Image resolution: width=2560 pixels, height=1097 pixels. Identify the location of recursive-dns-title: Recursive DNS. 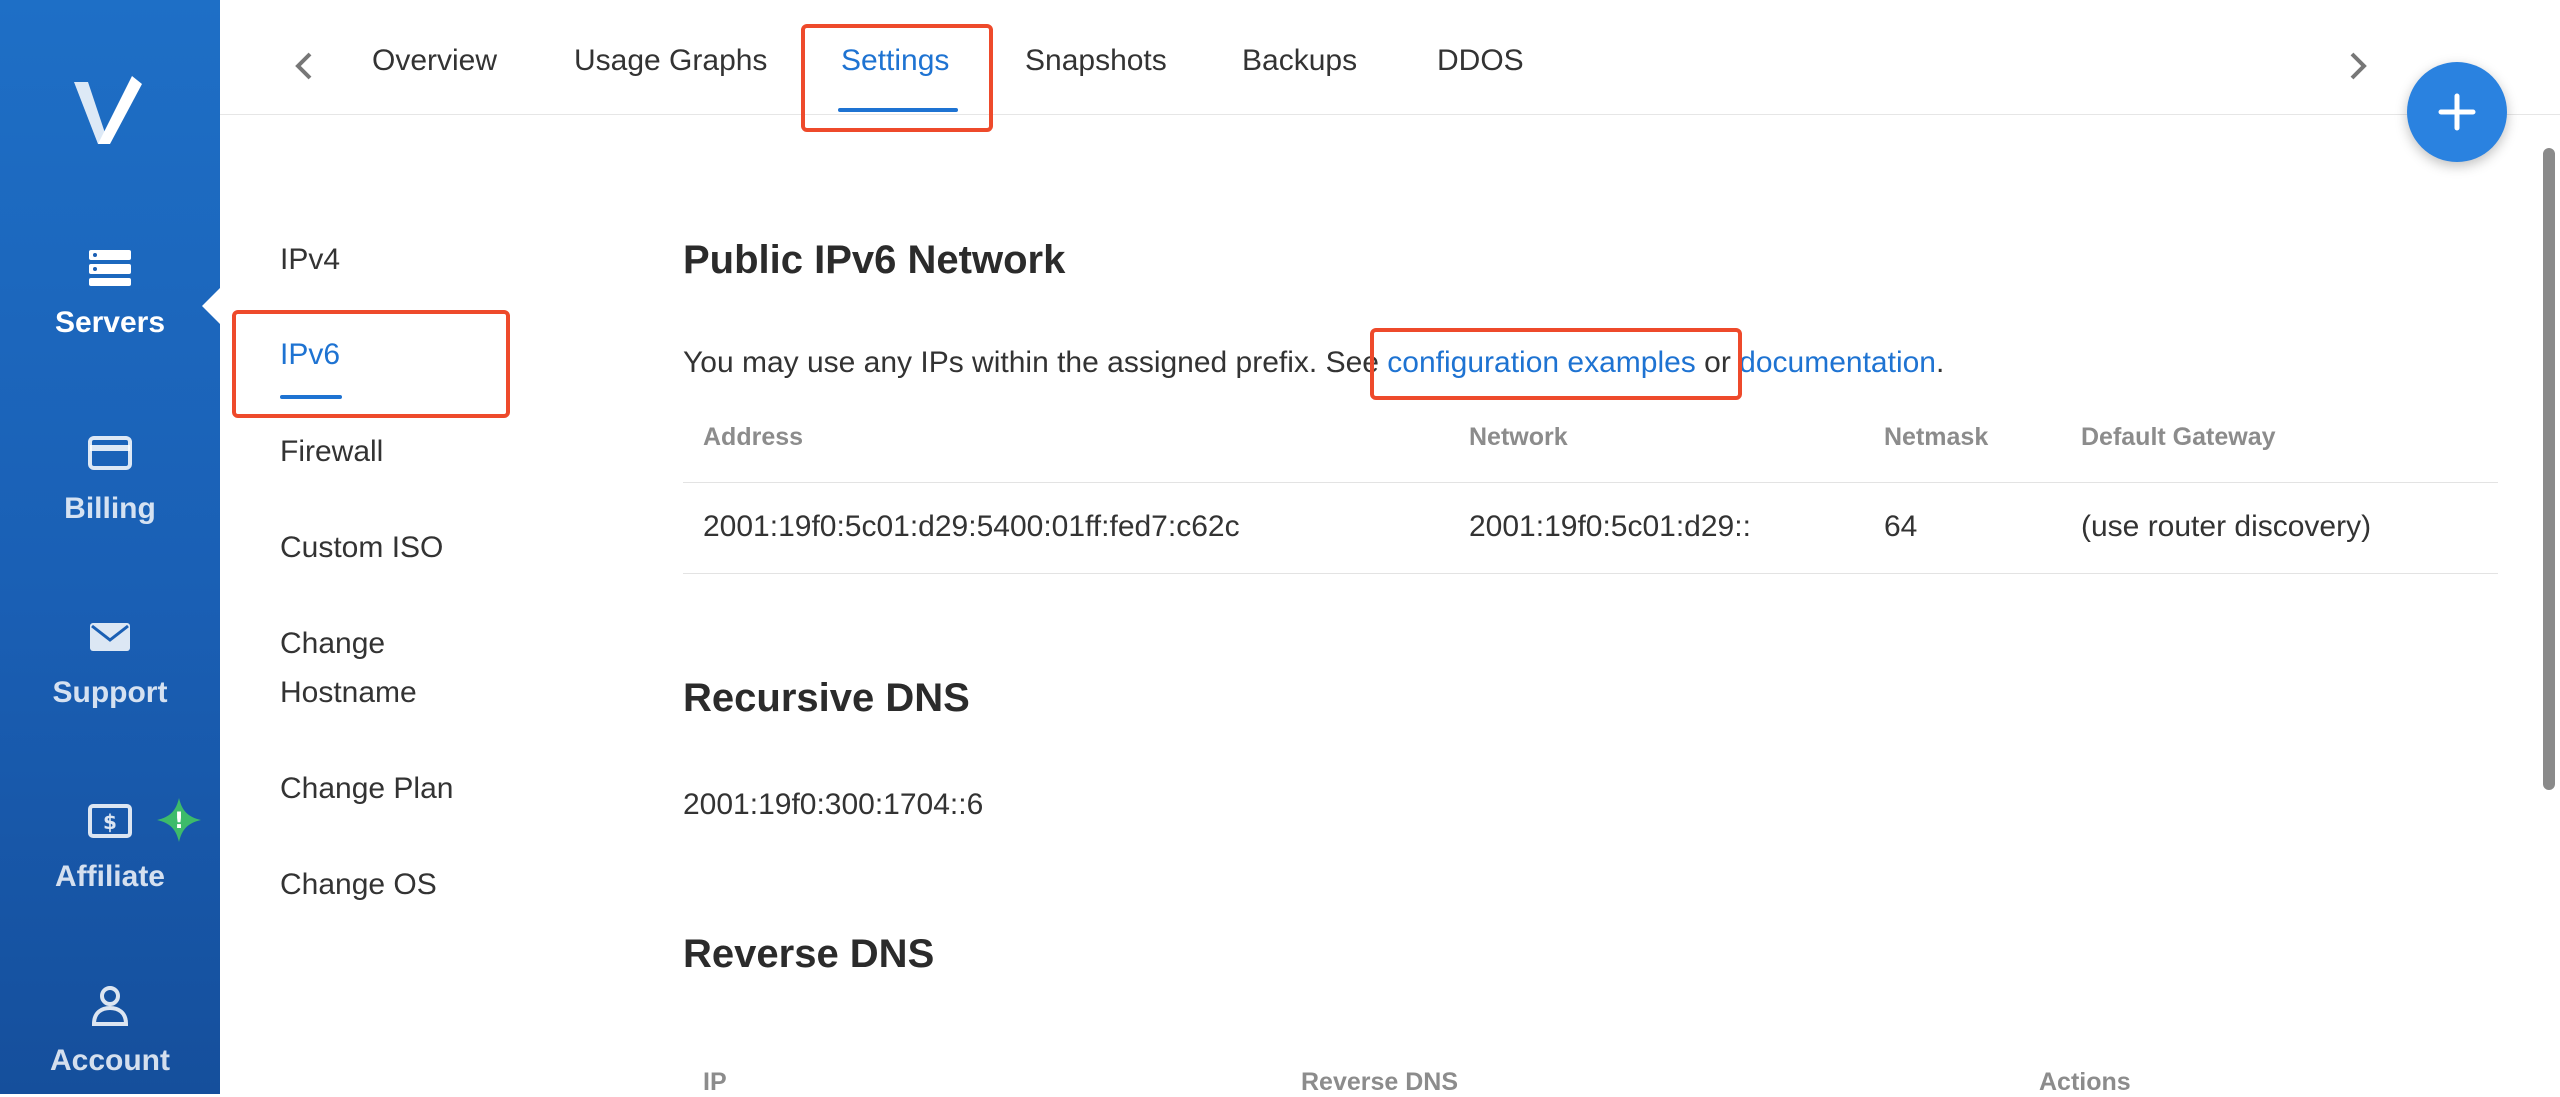
(826, 698).